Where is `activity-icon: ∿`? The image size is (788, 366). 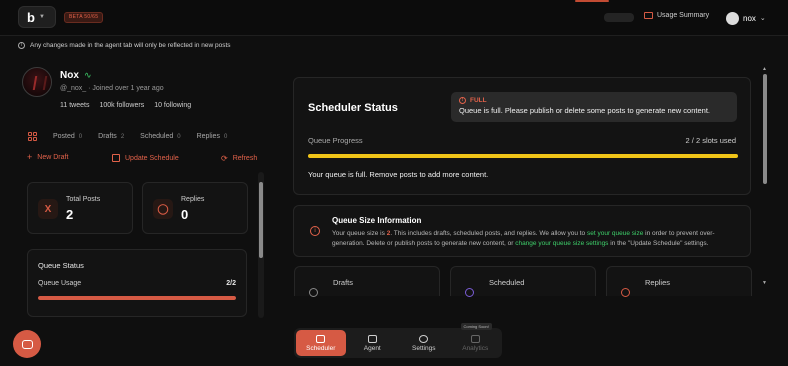
activity-icon: ∿ is located at coordinates (88, 75).